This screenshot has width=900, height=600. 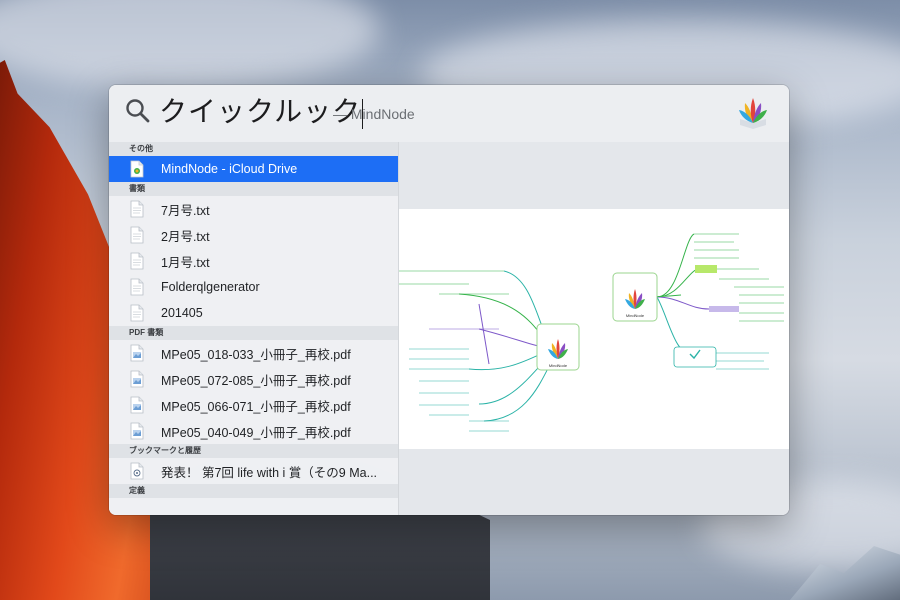 I want to click on search-suggestion-suffix: — MindNode, so click(x=374, y=114).